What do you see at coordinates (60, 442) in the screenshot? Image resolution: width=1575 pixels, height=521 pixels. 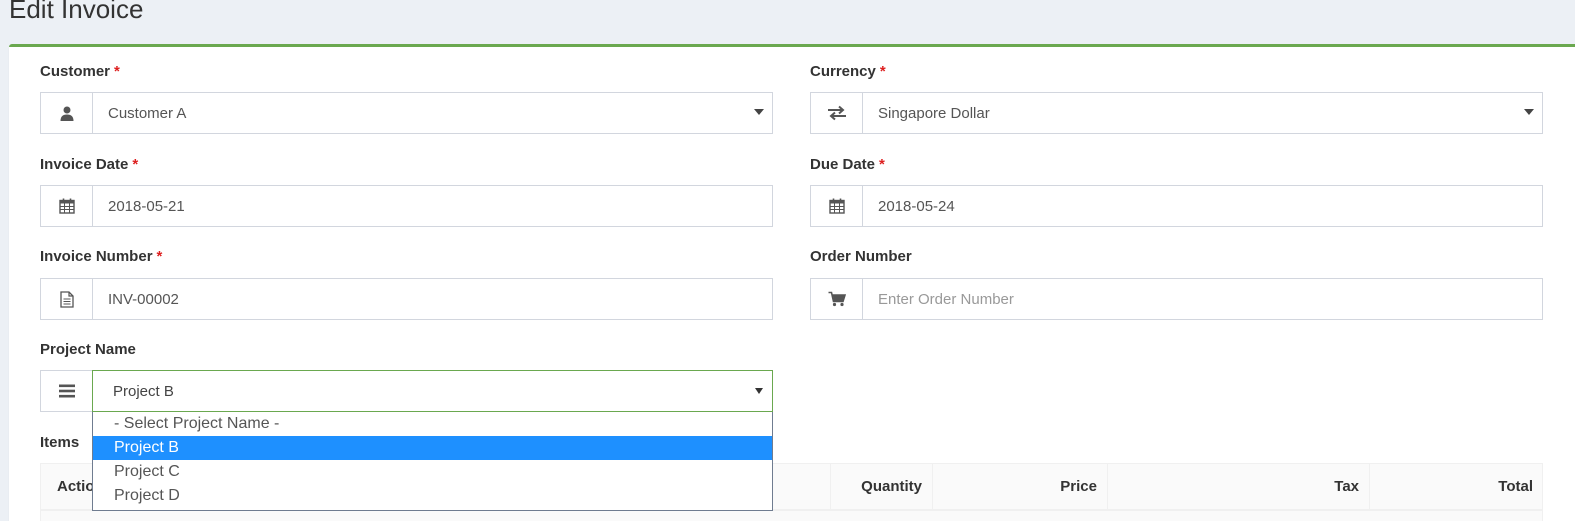 I see `items-label: Items` at bounding box center [60, 442].